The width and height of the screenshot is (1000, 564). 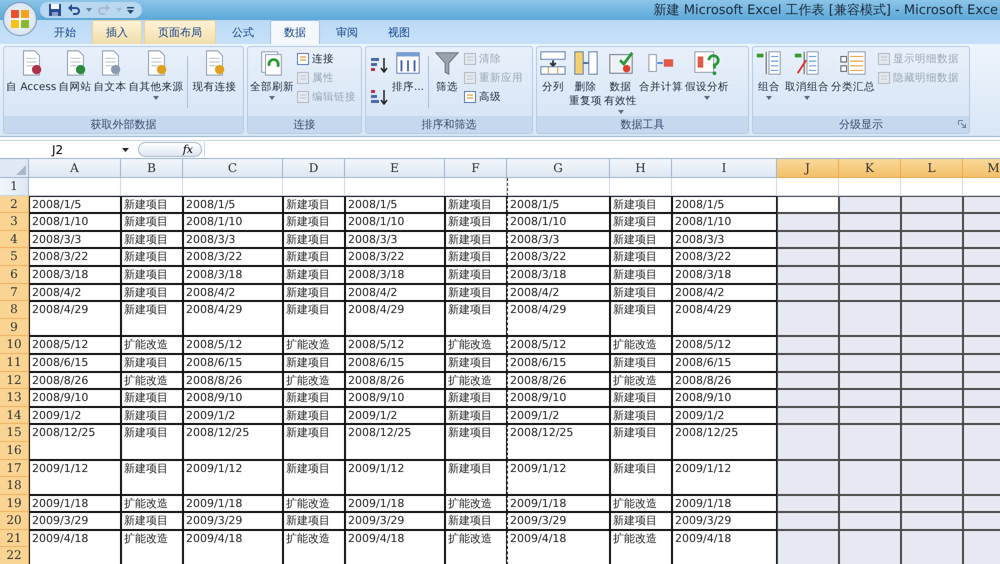 I want to click on table-cell: 2009/4/18, so click(x=233, y=547).